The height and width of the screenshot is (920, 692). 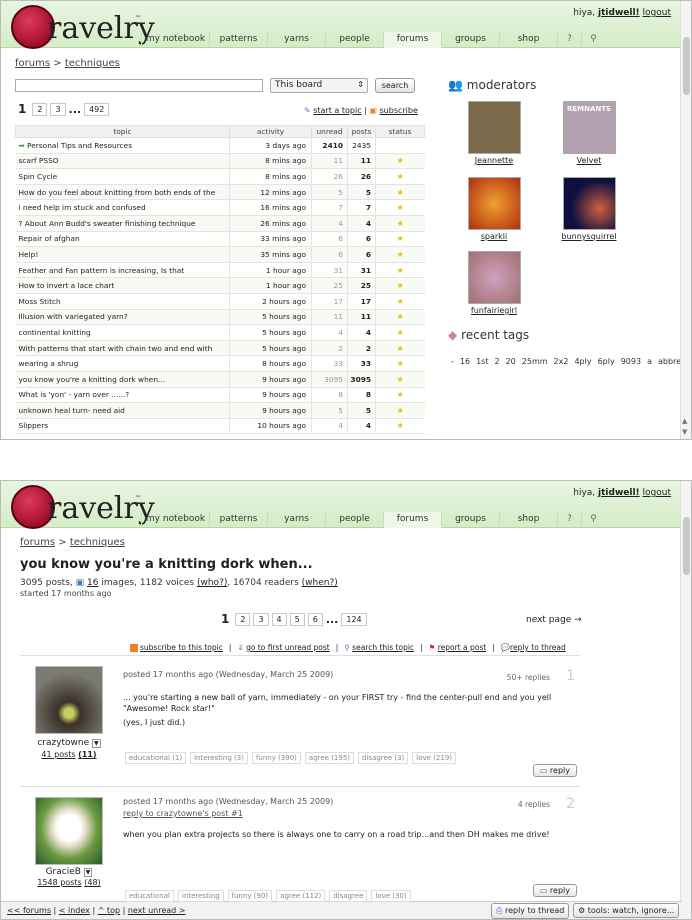 What do you see at coordinates (220, 239) in the screenshot?
I see `topic-row: Repair of afghan 33 mins ago 6 6 ★` at bounding box center [220, 239].